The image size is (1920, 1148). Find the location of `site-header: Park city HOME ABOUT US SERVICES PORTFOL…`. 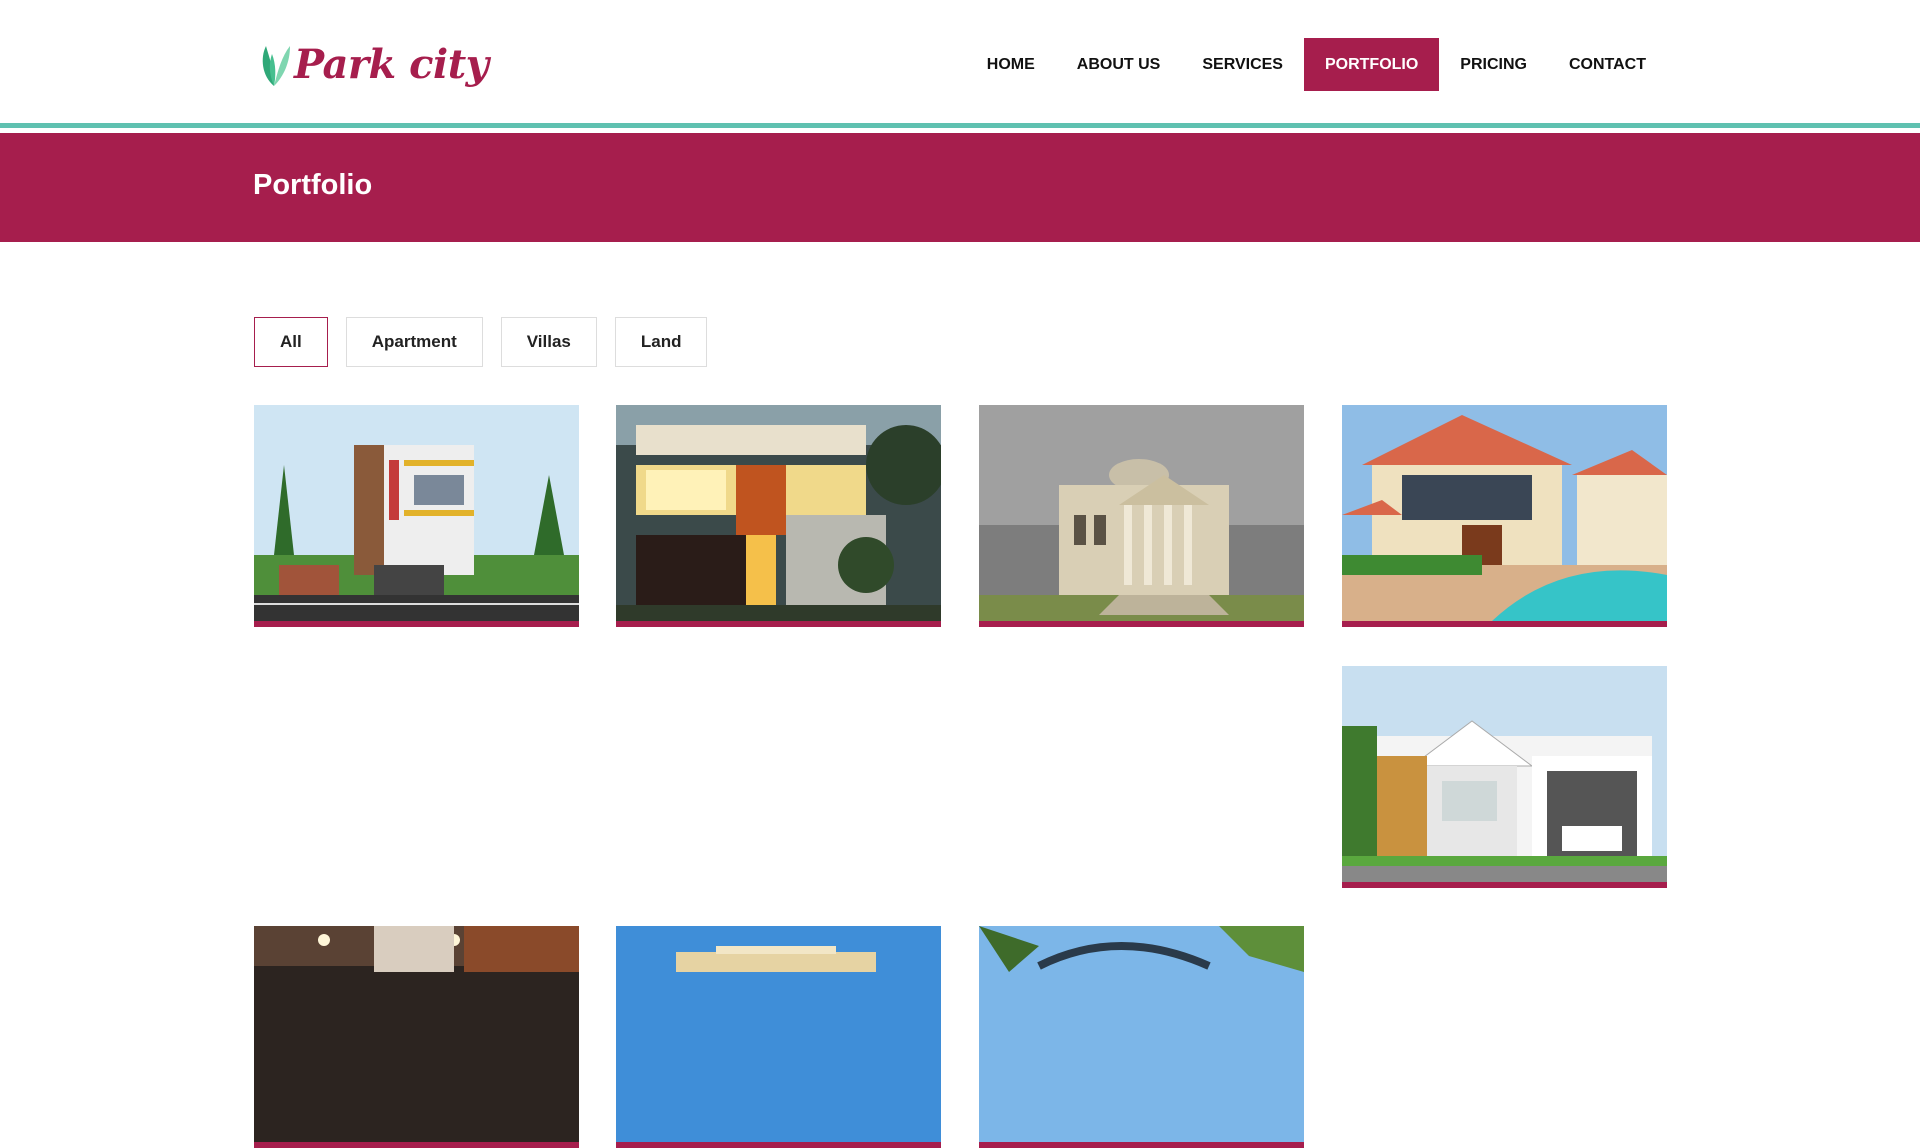

site-header: Park city HOME ABOUT US SERVICES PORTFOL… is located at coordinates (960, 64).